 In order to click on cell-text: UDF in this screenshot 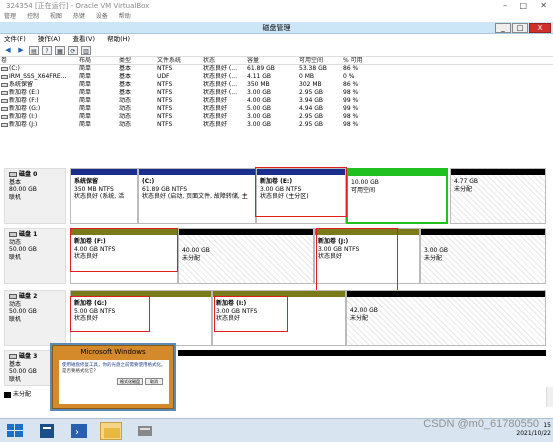, I will do `click(163, 76)`.